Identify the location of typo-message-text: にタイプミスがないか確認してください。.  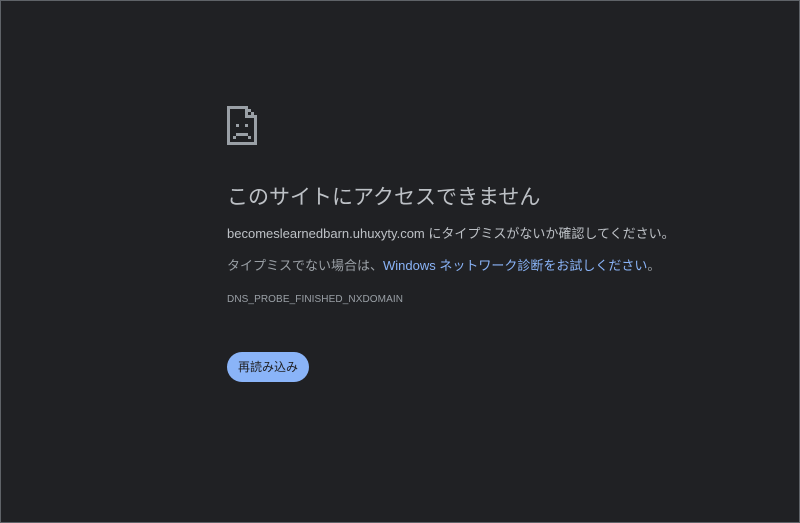
(549, 233).